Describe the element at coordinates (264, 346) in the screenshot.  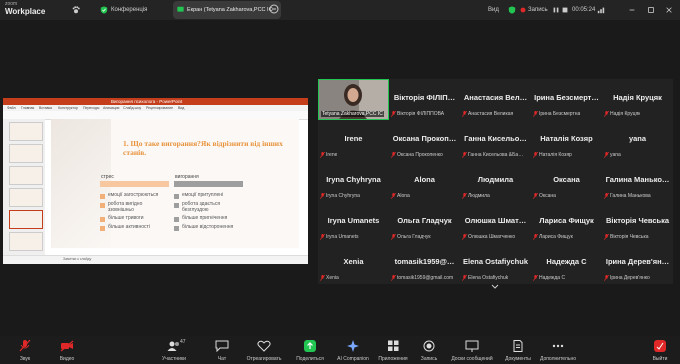
I see `heart-icon` at that location.